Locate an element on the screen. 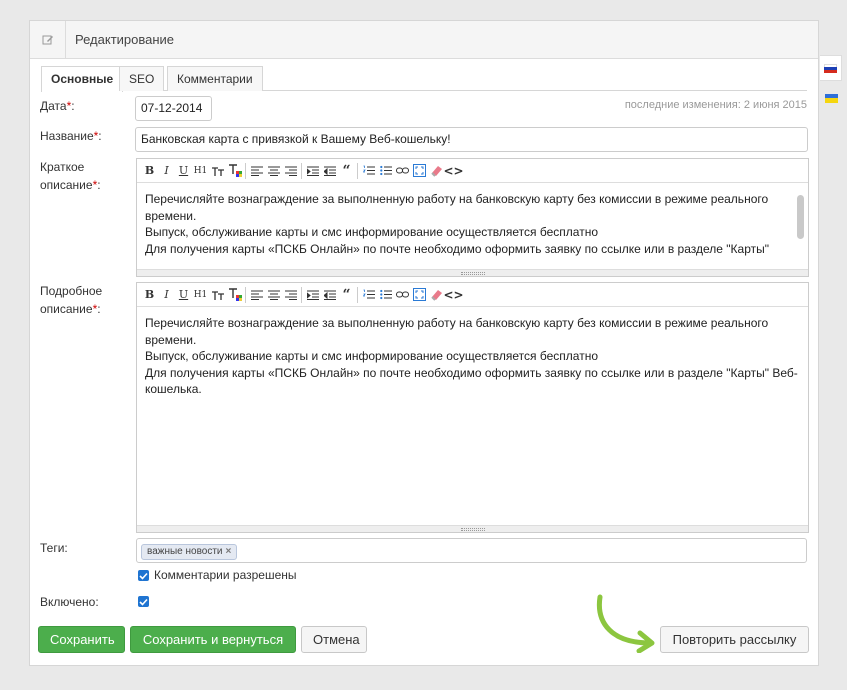 Image resolution: width=847 pixels, height=690 pixels. scrollbar is located at coordinates (800, 217).